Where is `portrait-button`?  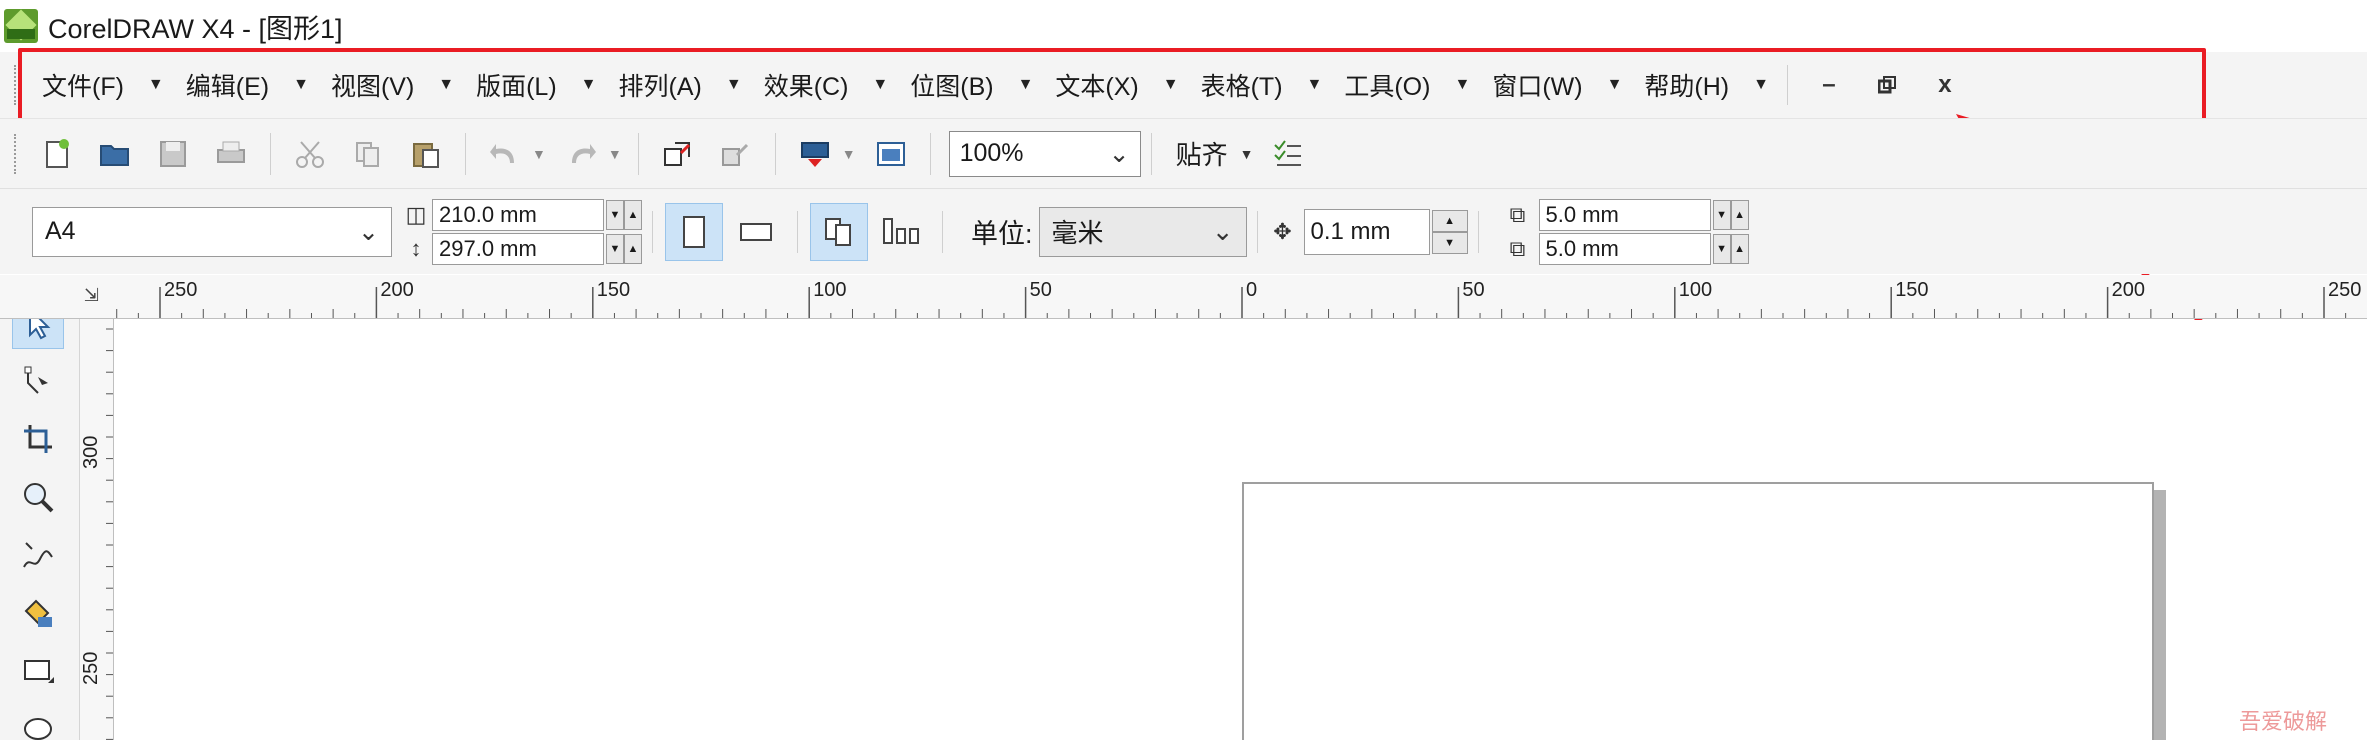
portrait-button is located at coordinates (694, 231).